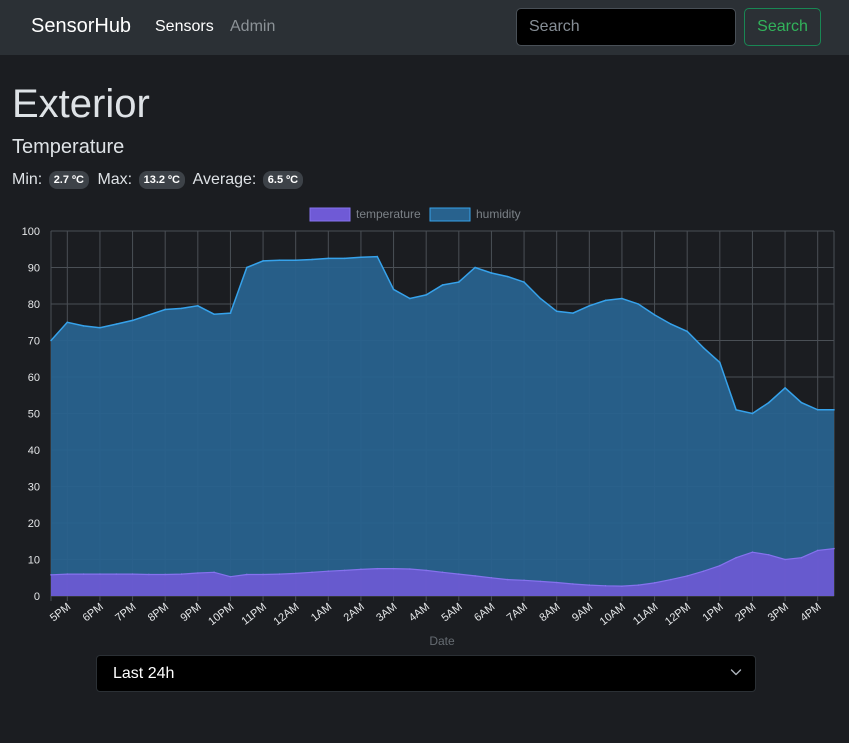 The image size is (849, 743). I want to click on time-range-select: Last 24h, so click(426, 673).